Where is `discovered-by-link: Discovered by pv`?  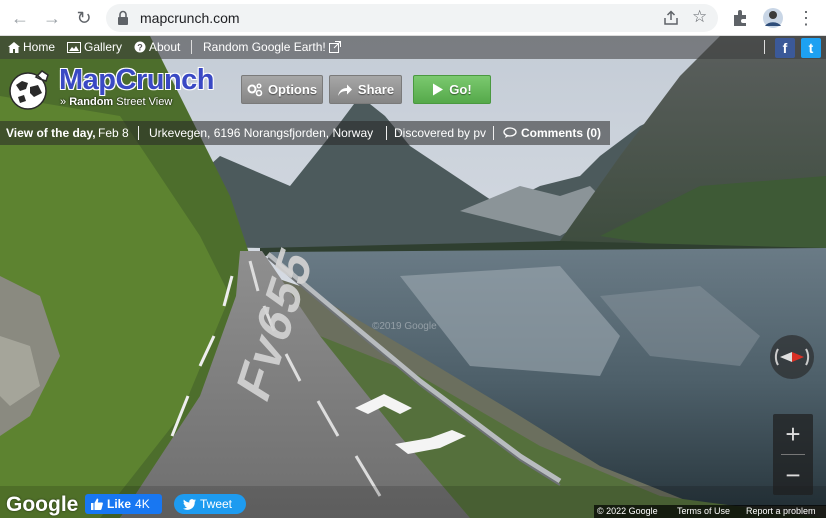 discovered-by-link: Discovered by pv is located at coordinates (440, 133).